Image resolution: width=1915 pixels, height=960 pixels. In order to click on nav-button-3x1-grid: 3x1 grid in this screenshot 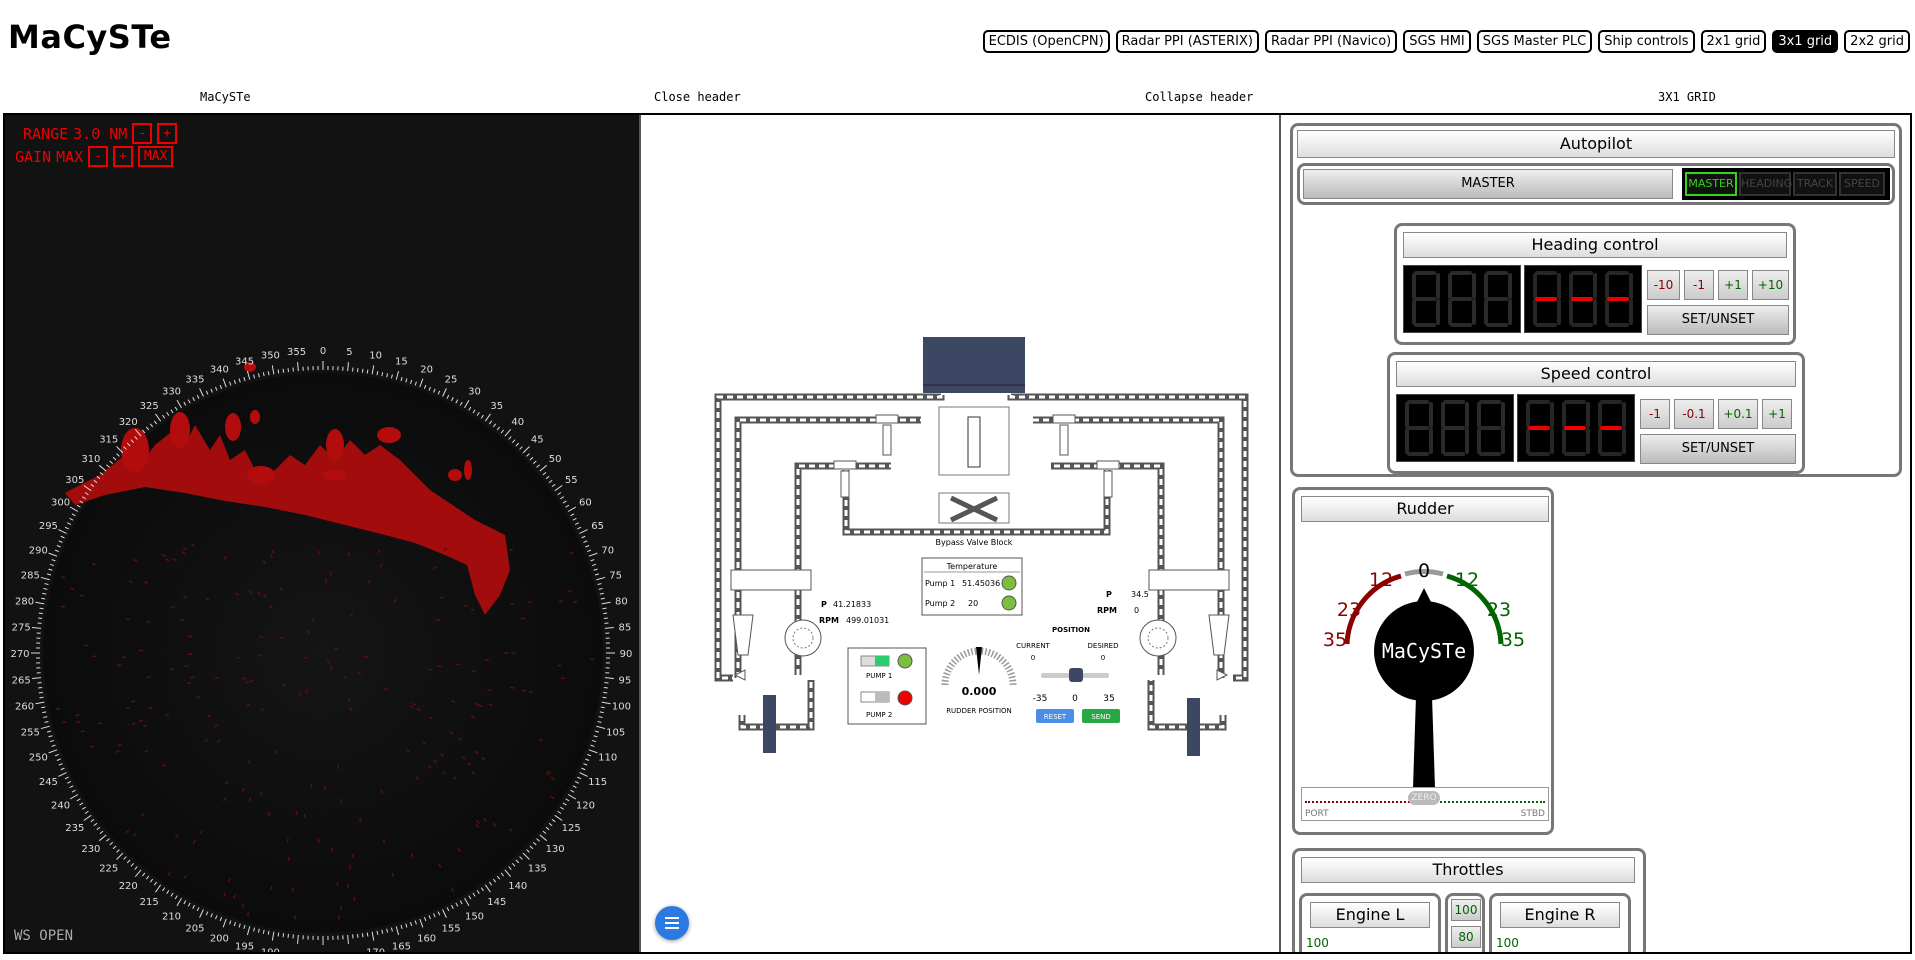, I will do `click(1805, 41)`.